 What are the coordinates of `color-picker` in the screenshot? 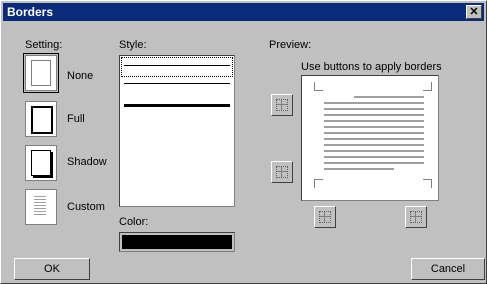 It's located at (177, 242).